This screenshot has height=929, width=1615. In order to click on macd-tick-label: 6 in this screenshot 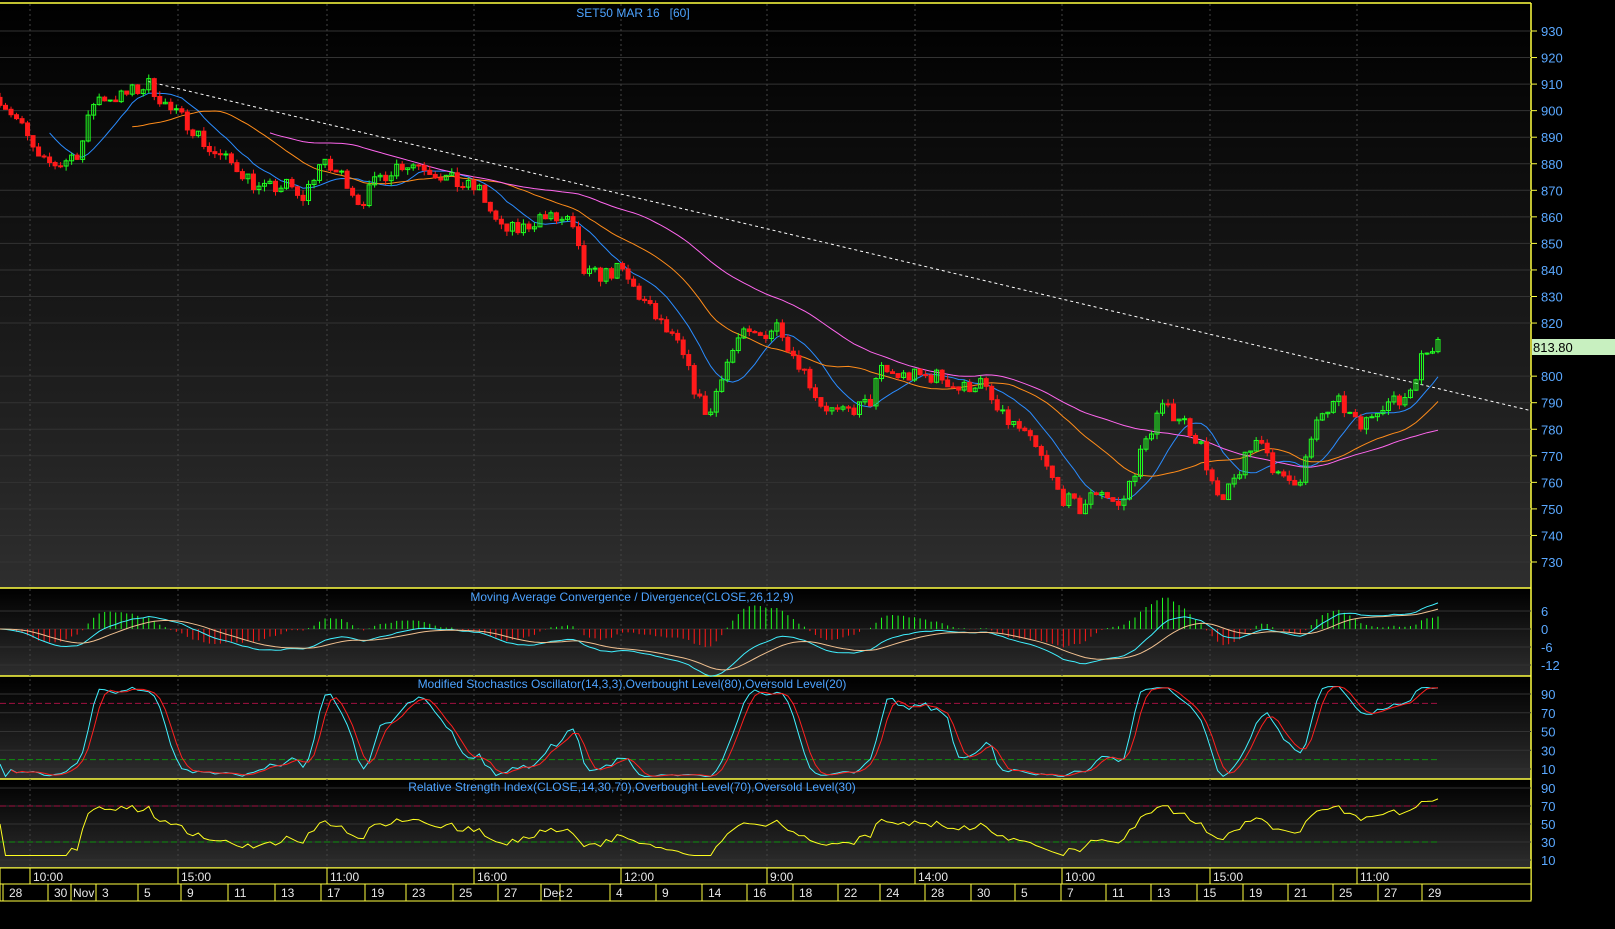, I will do `click(1544, 611)`.